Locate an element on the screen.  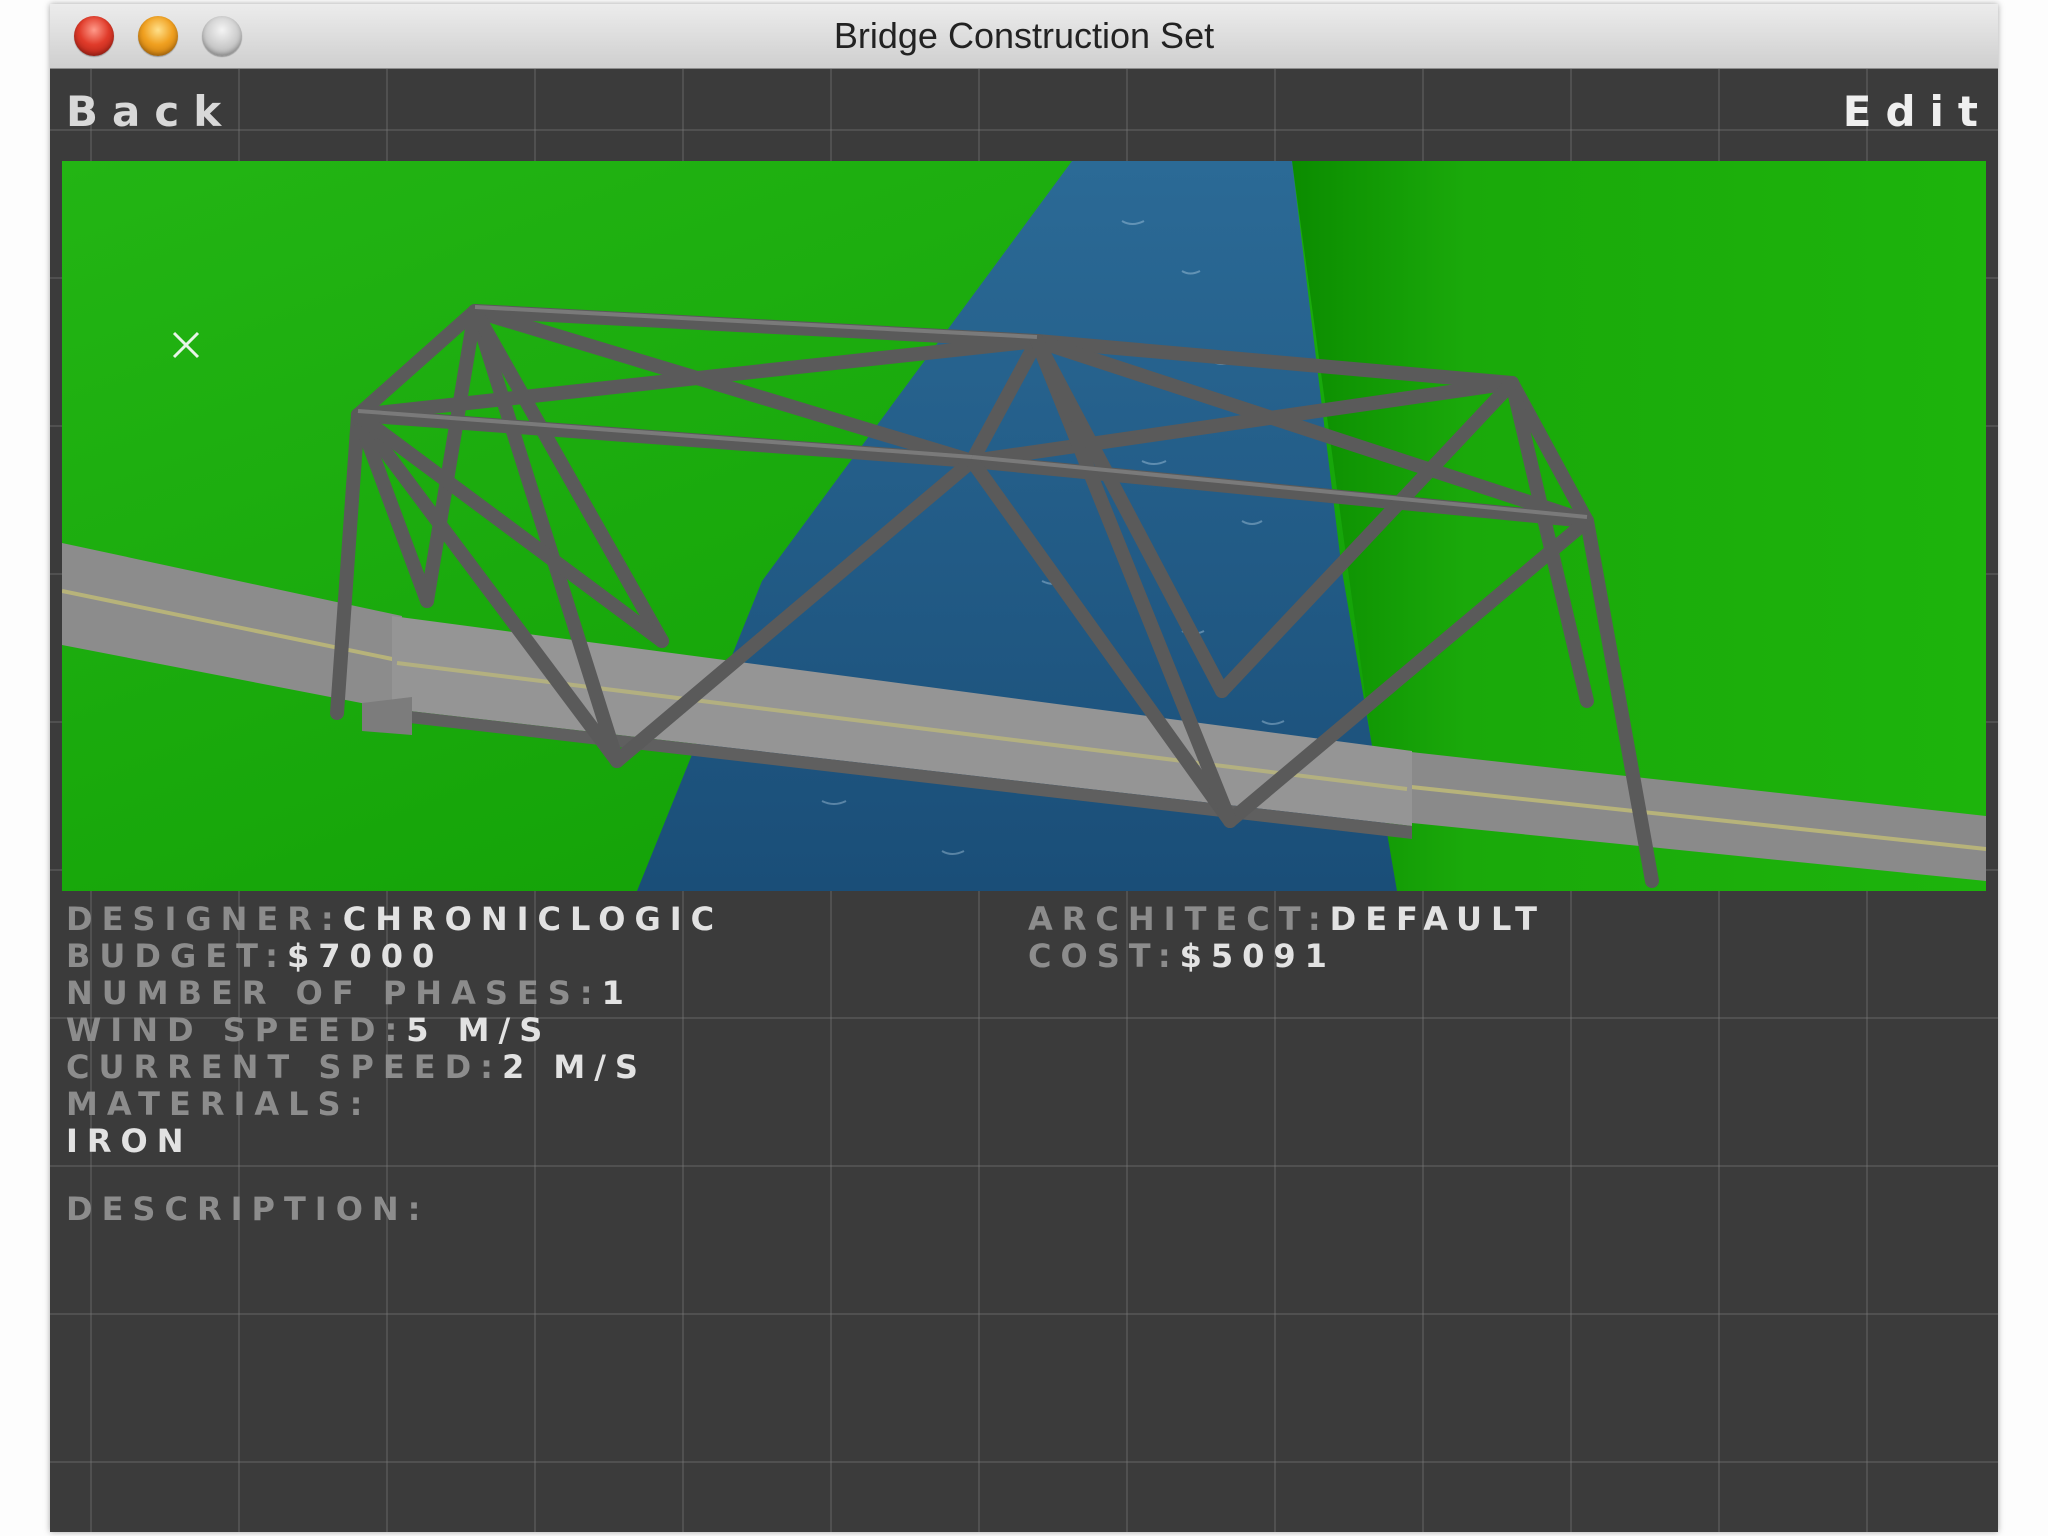
architect-value: Default is located at coordinates (1437, 919).